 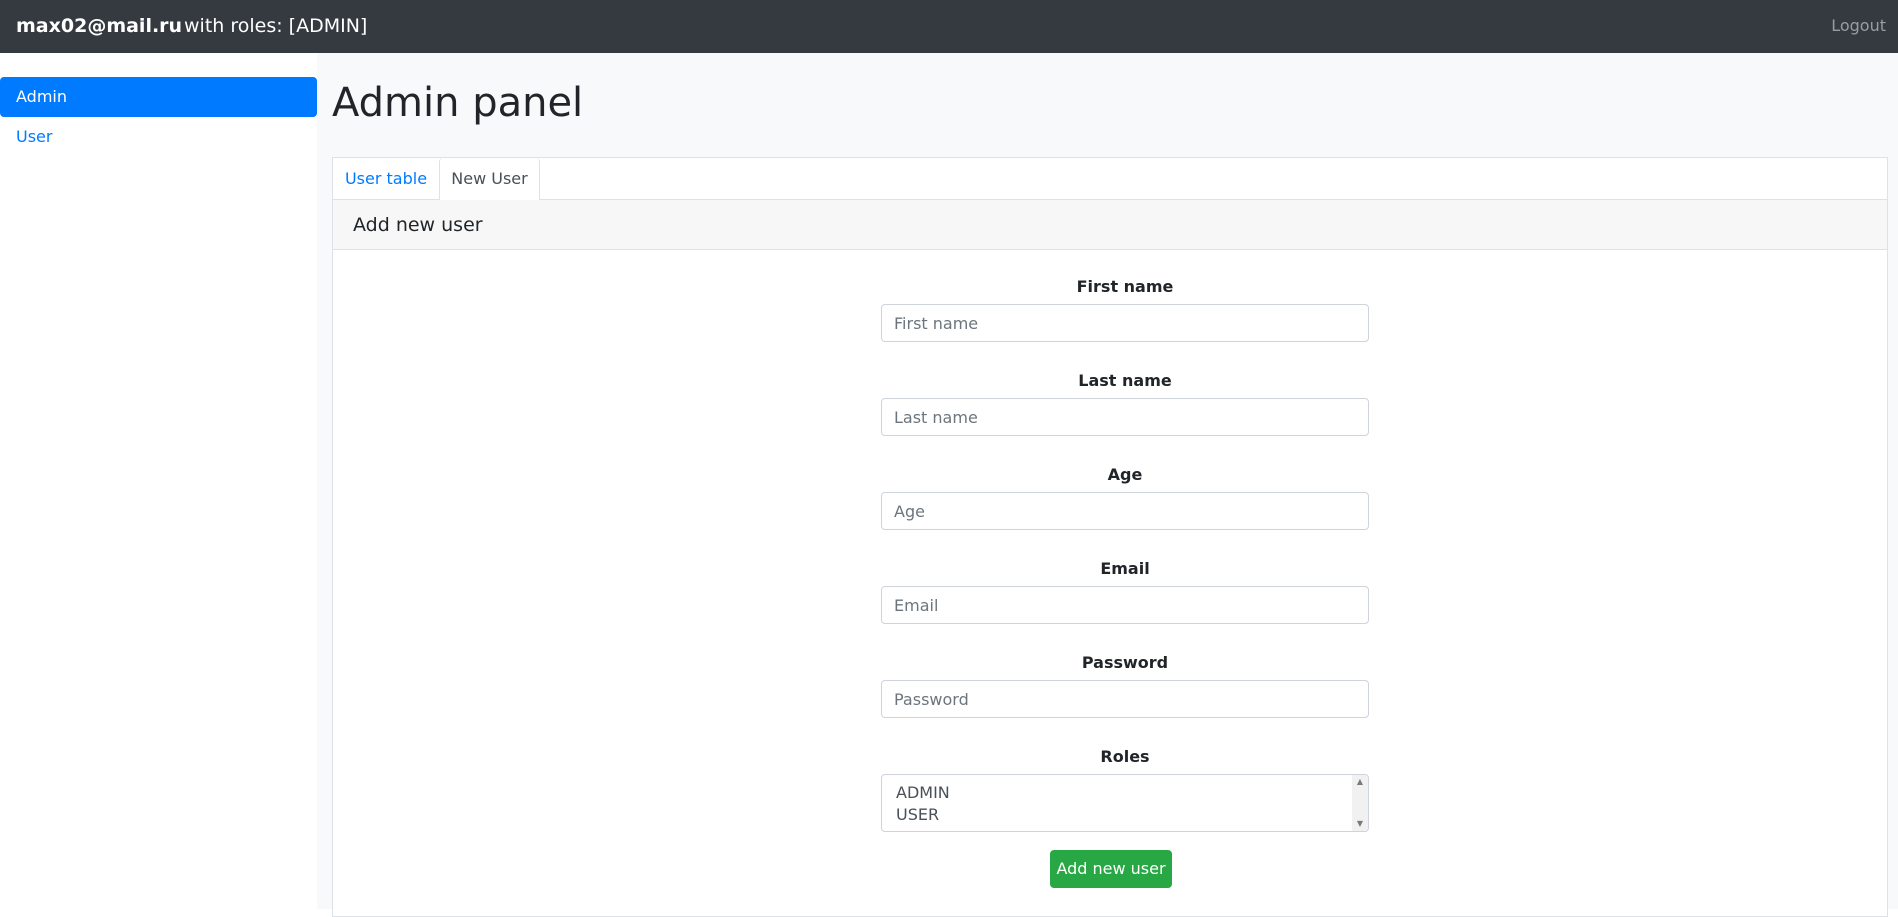 What do you see at coordinates (458, 103) in the screenshot?
I see `page-title: Admin panel` at bounding box center [458, 103].